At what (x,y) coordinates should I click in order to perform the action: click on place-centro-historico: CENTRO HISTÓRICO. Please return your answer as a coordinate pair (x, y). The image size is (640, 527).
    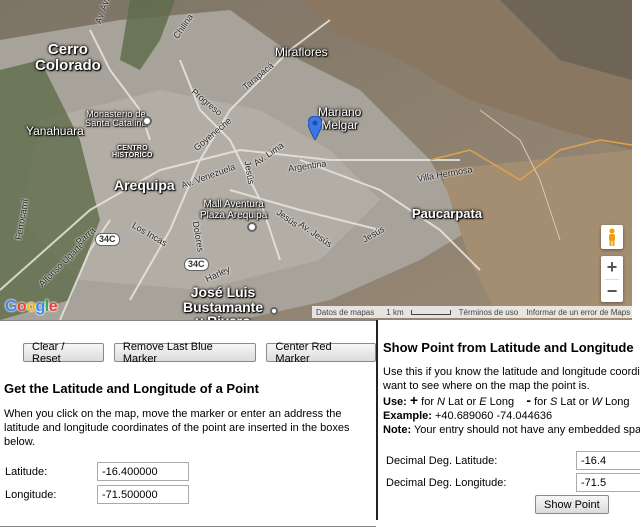
    Looking at the image, I should click on (132, 152).